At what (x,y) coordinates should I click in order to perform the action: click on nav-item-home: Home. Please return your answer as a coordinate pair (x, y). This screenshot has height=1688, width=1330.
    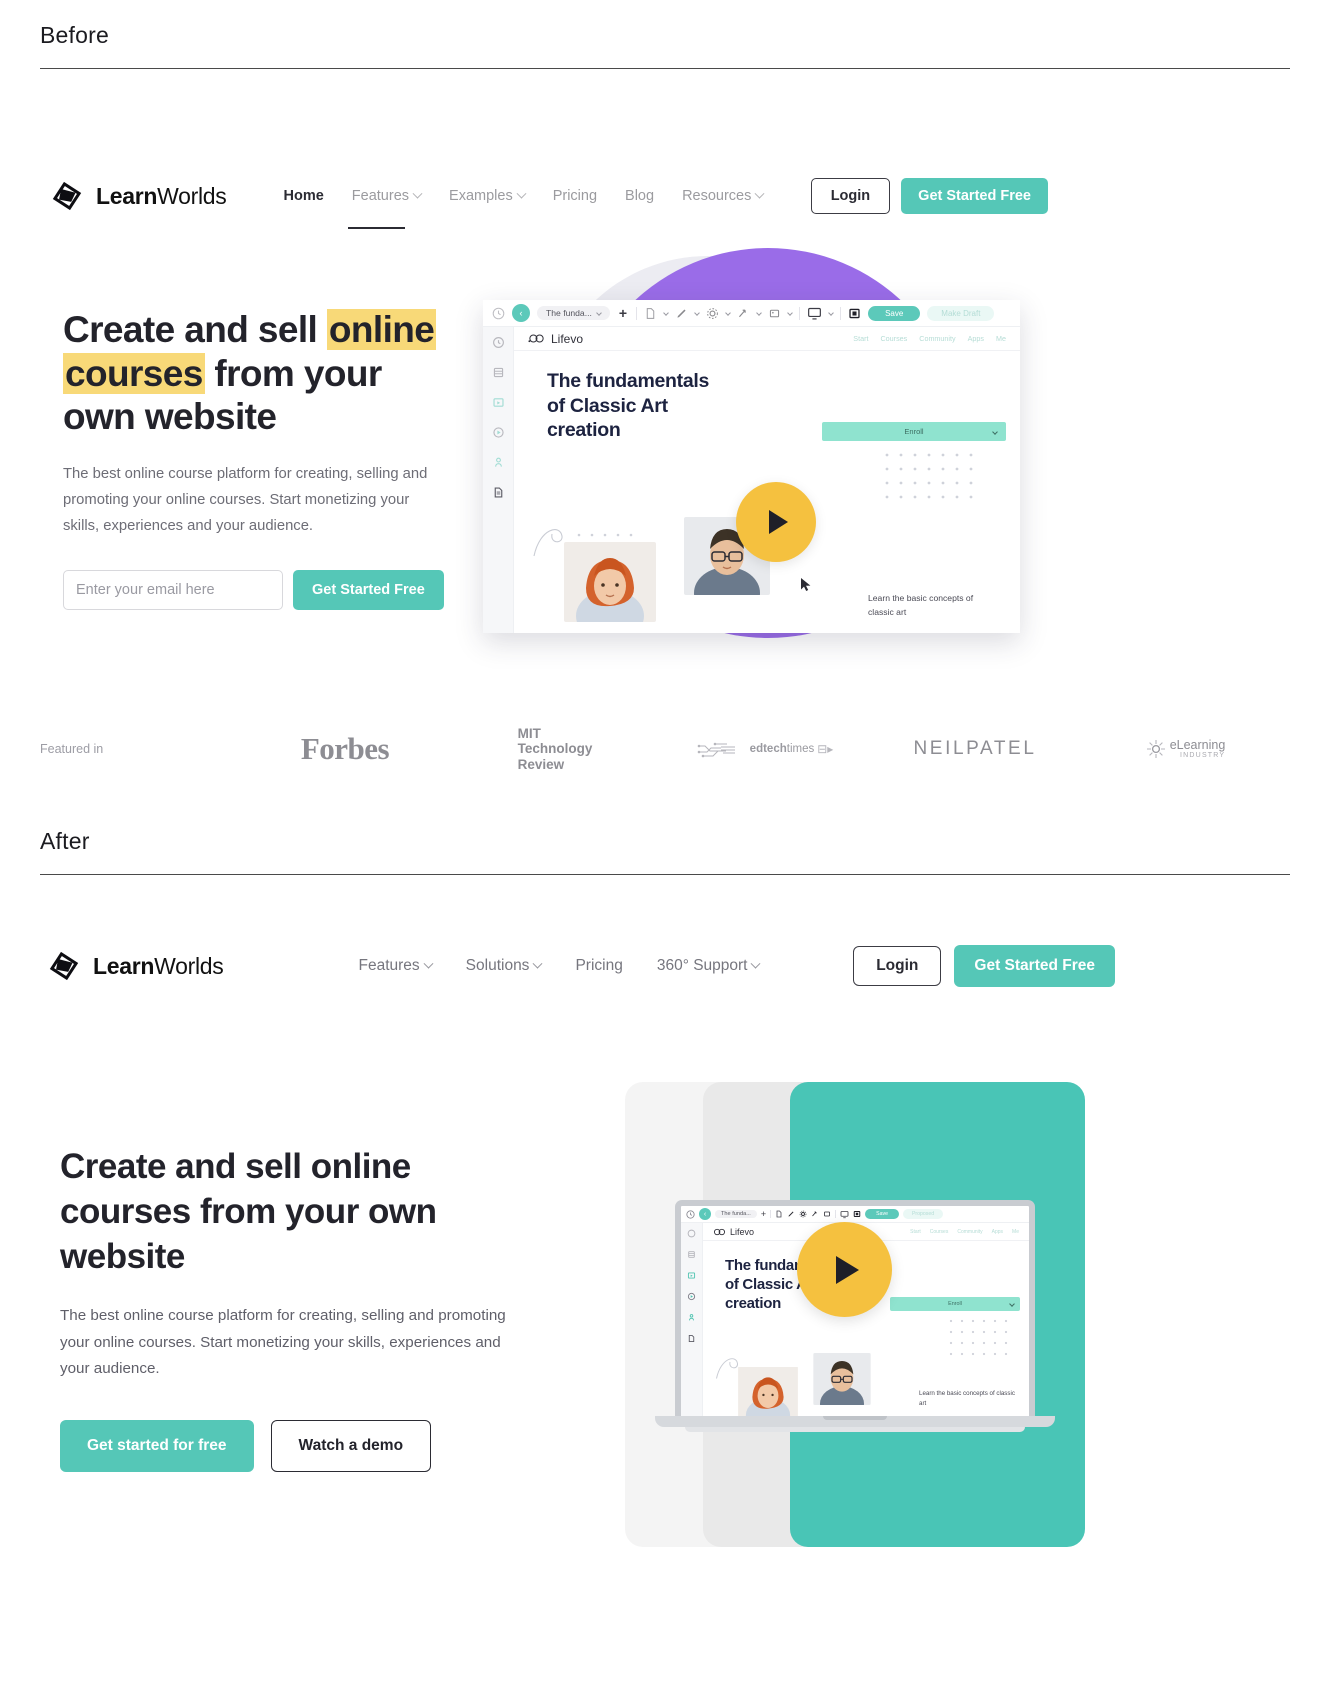
    Looking at the image, I should click on (304, 196).